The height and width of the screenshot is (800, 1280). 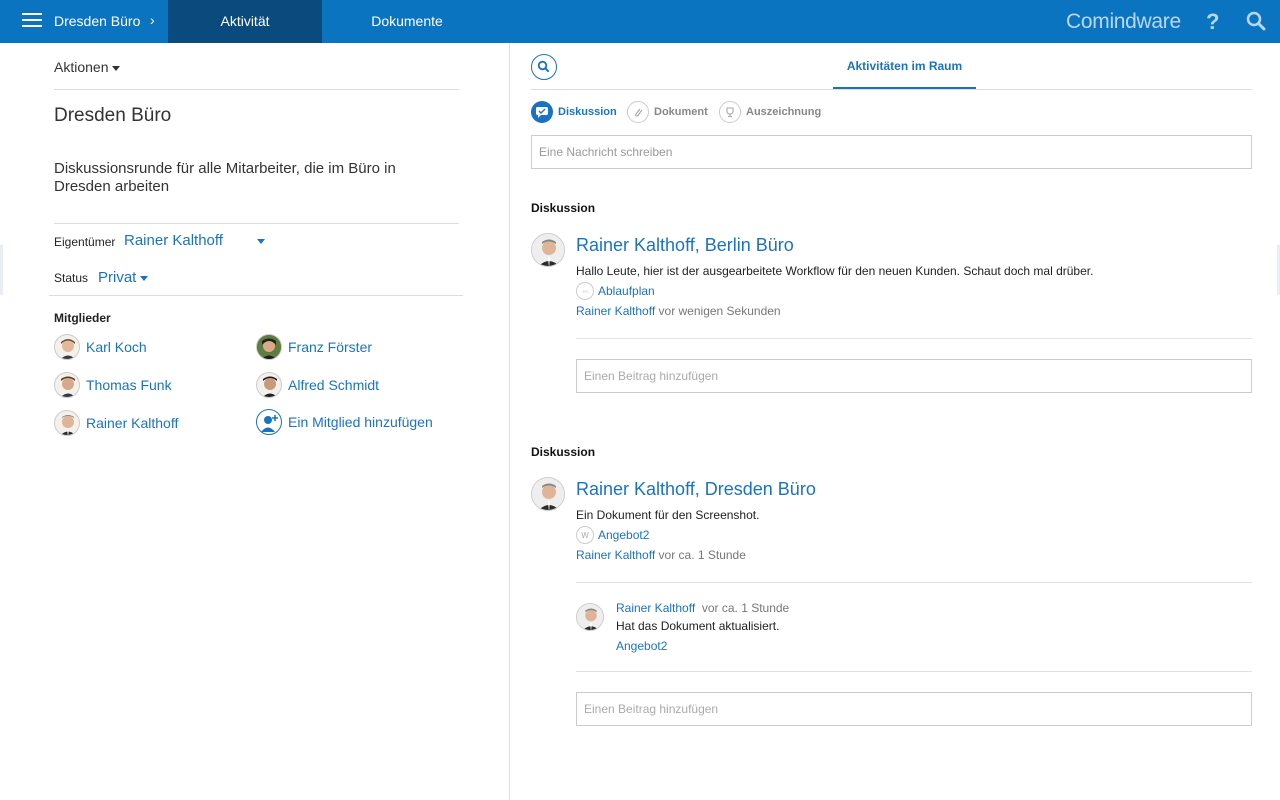 I want to click on actions-dropdown: Aktionen, so click(x=87, y=67).